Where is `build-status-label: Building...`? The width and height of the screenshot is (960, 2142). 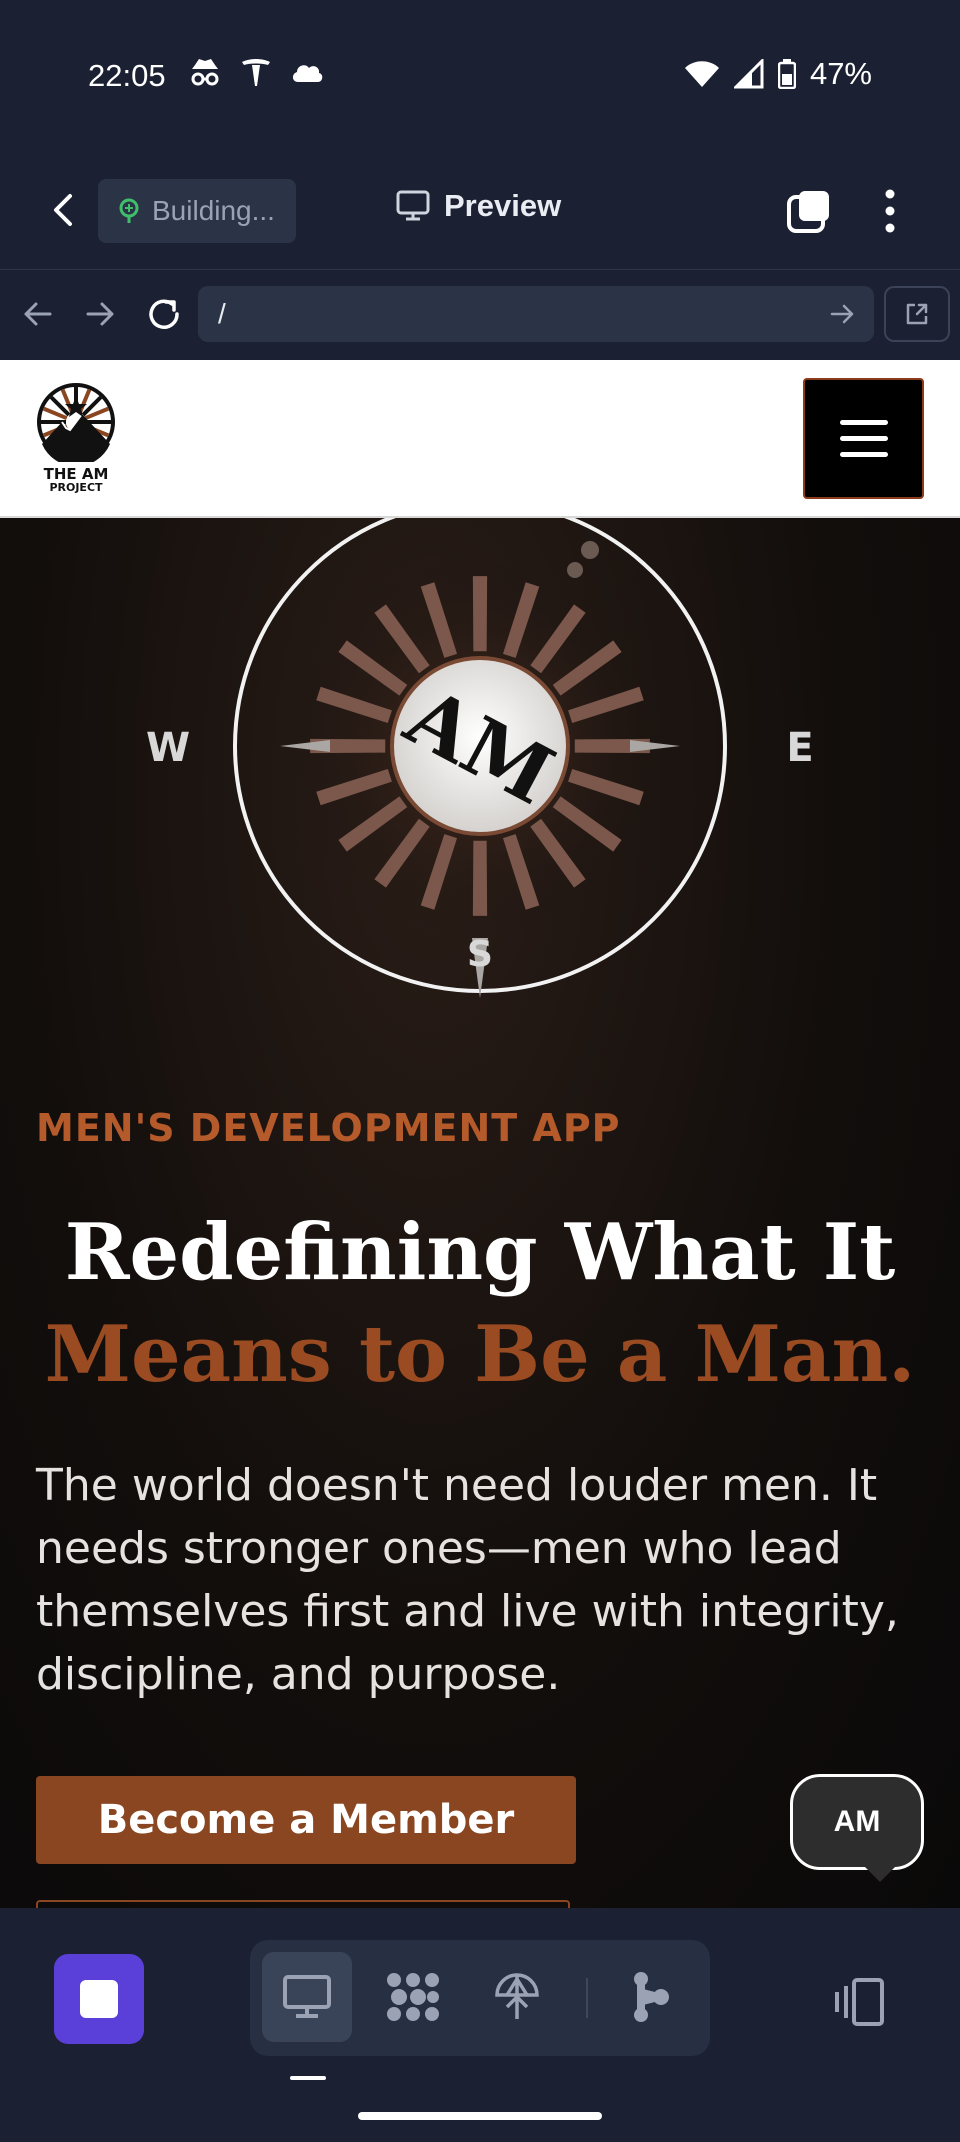
build-status-label: Building... is located at coordinates (213, 210).